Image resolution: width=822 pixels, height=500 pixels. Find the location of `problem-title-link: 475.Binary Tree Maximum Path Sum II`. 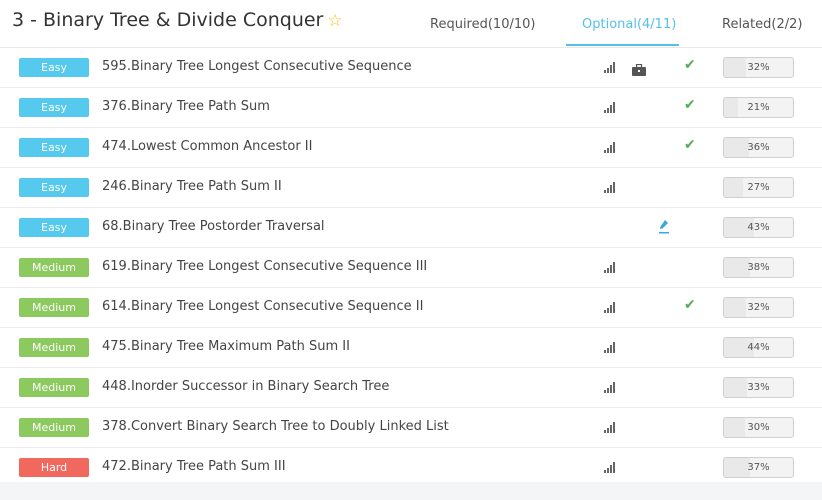

problem-title-link: 475.Binary Tree Maximum Path Sum II is located at coordinates (226, 346).